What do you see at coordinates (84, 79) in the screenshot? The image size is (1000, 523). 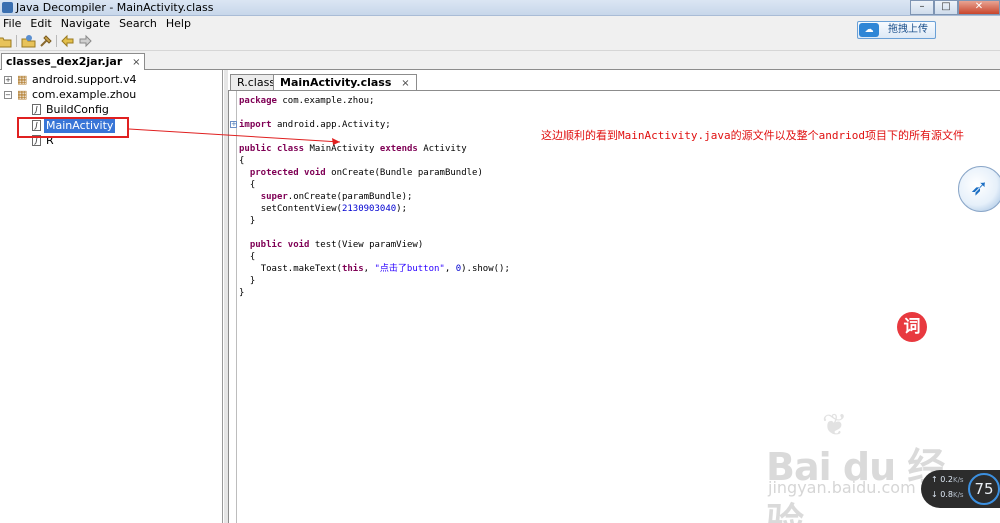 I see `tree-item-label: android.support.v4` at bounding box center [84, 79].